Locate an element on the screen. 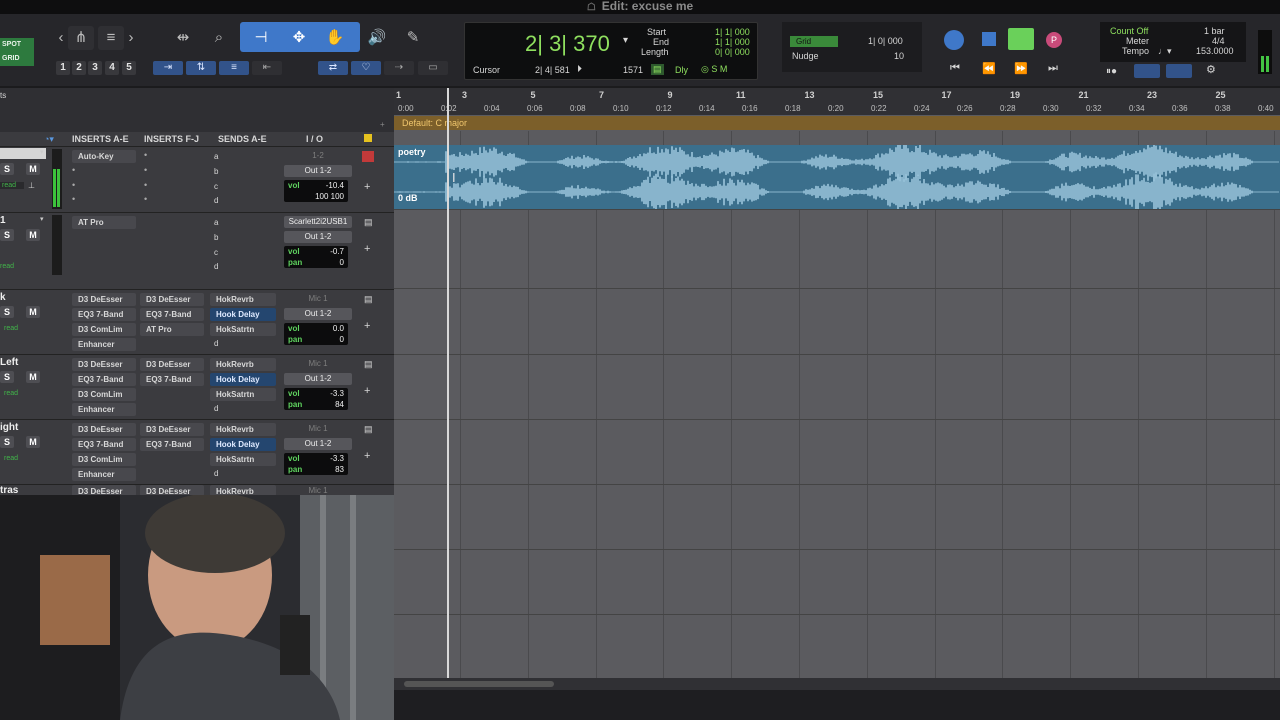  stop-icon is located at coordinates (989, 39).